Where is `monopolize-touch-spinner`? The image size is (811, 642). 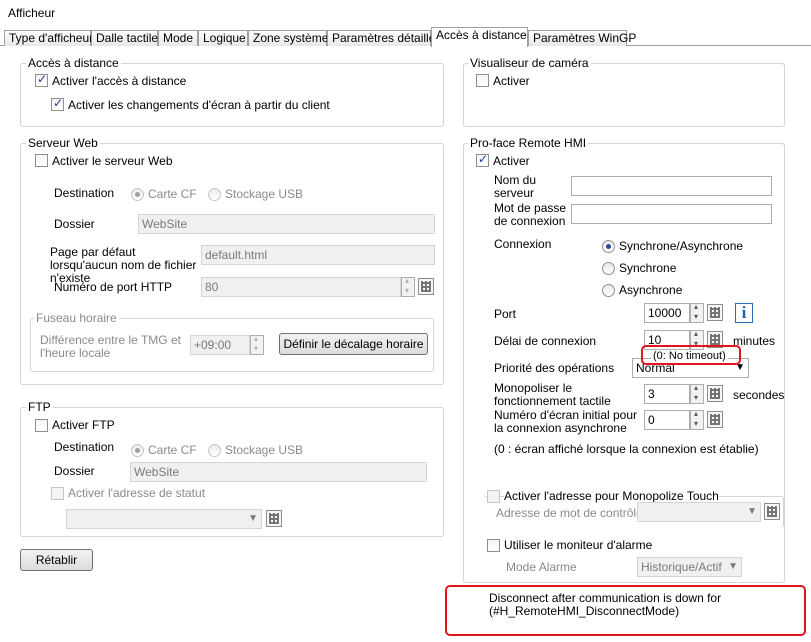
monopolize-touch-spinner is located at coordinates (697, 393).